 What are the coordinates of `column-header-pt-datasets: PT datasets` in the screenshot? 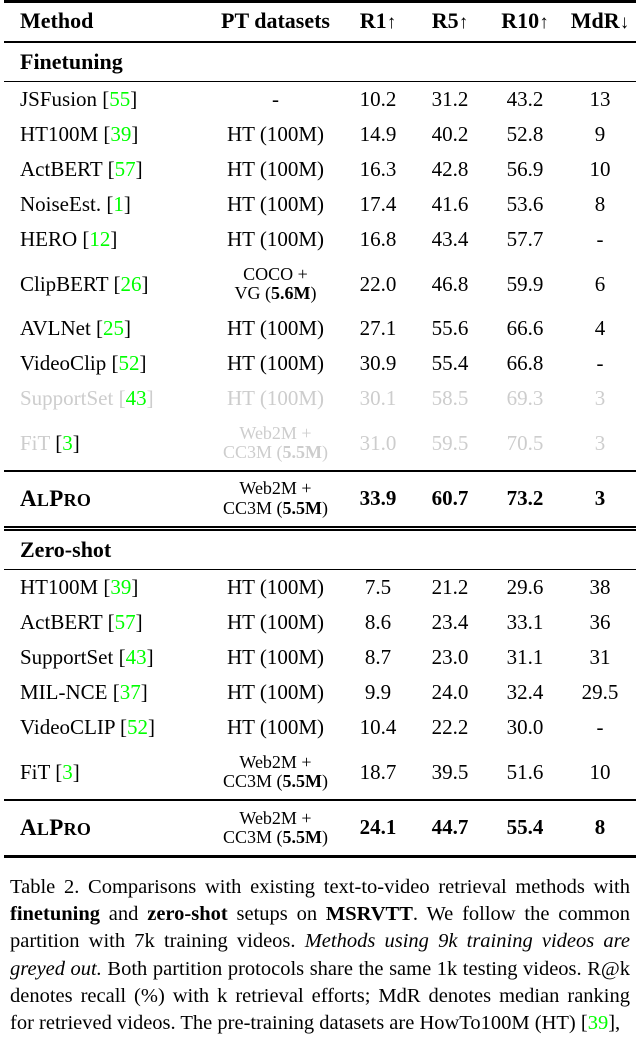 It's located at (275, 22).